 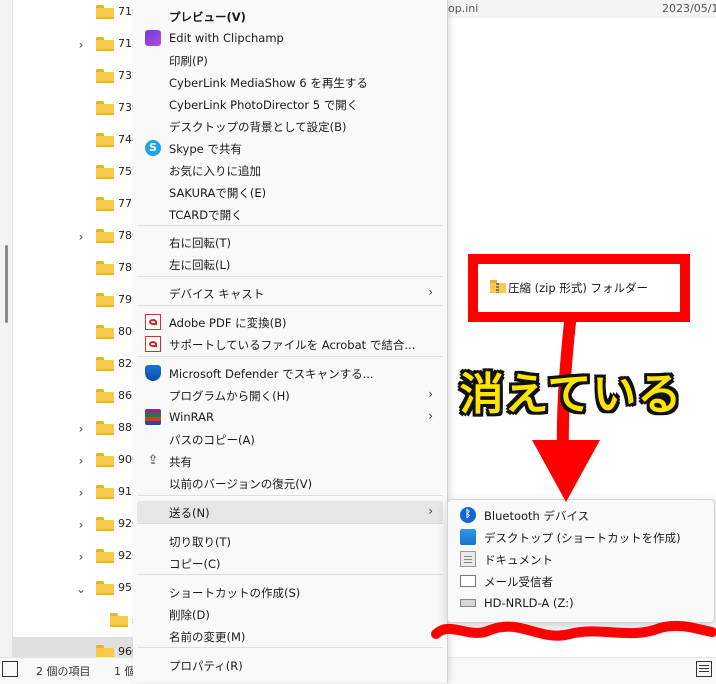 I want to click on menu-item-label: 削除(D), so click(x=189, y=615).